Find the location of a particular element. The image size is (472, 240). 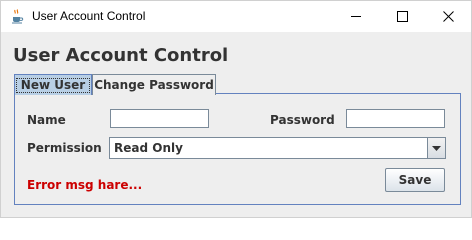

maximize-icon is located at coordinates (402, 16).